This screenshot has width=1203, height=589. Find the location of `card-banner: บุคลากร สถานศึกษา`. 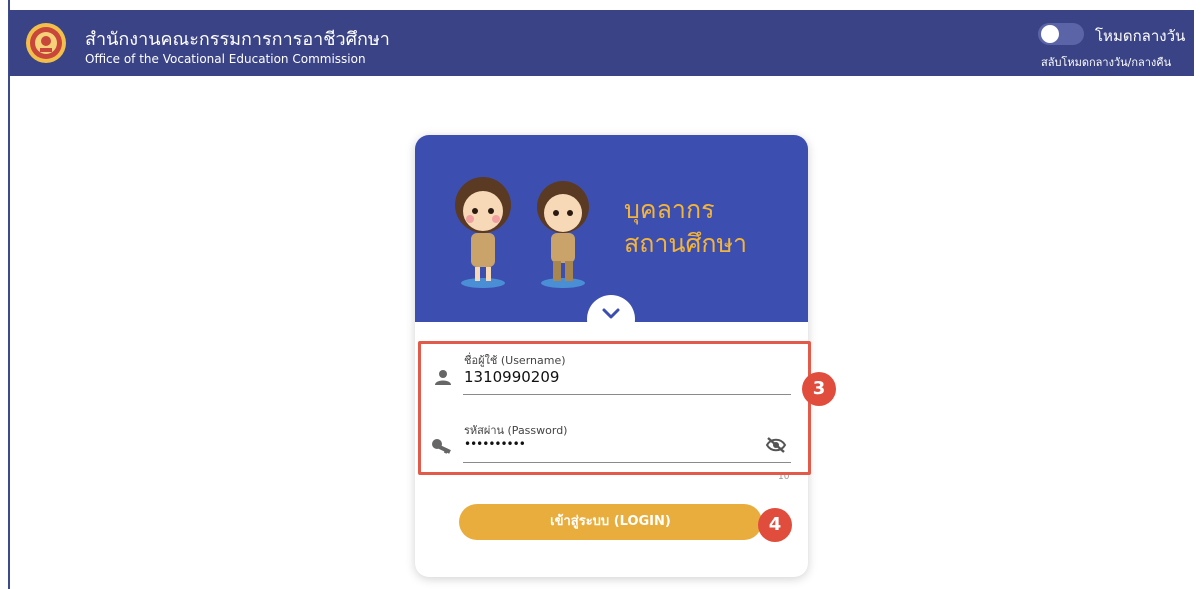

card-banner: บุคลากร สถานศึกษา is located at coordinates (611, 228).